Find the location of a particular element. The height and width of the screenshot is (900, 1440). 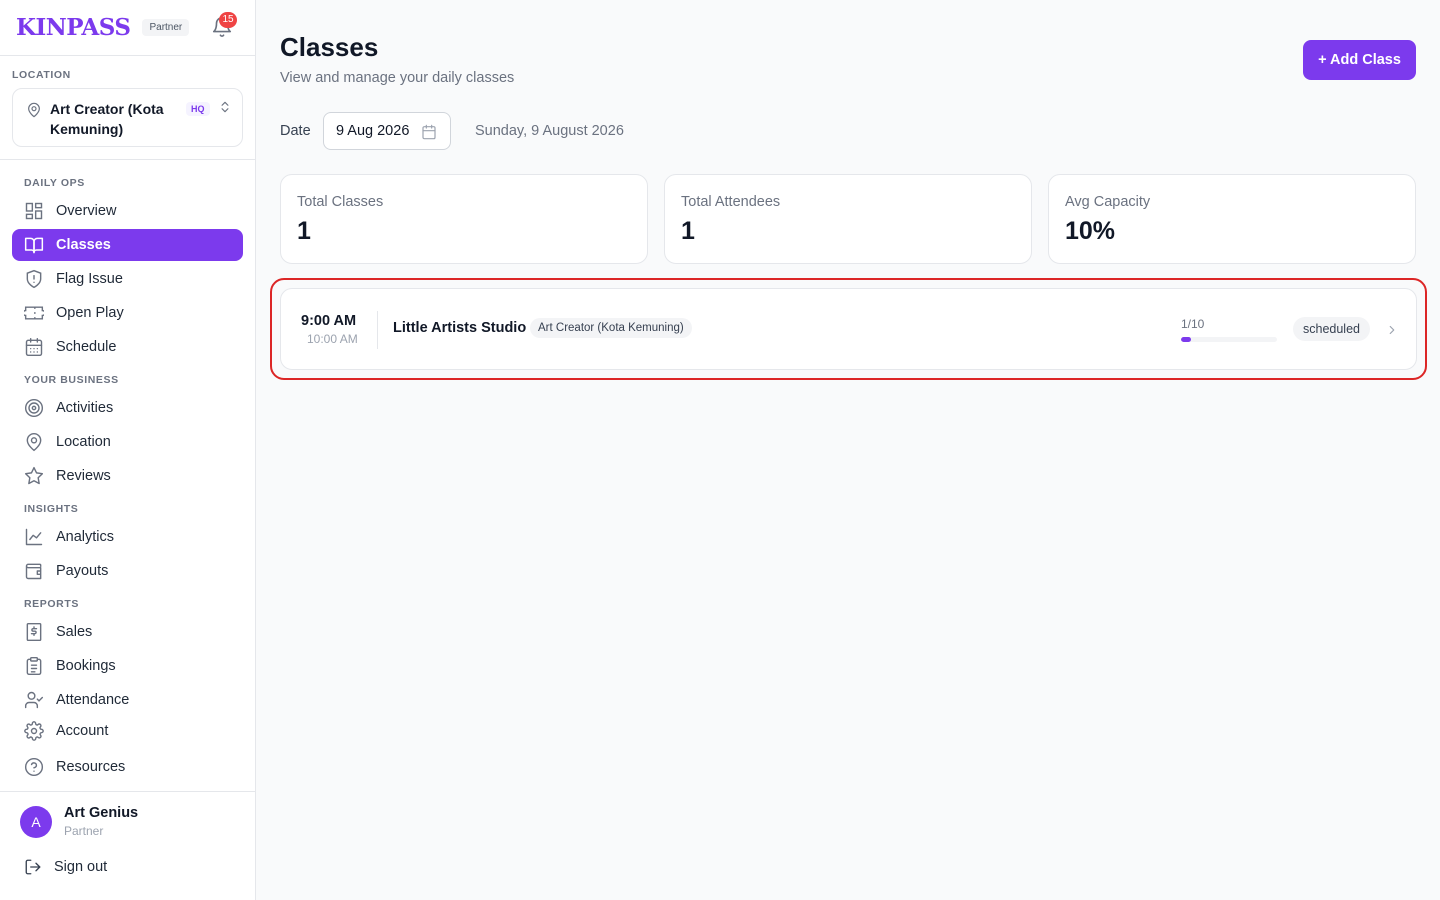

page-subtitle: View and manage your daily classes is located at coordinates (397, 78).